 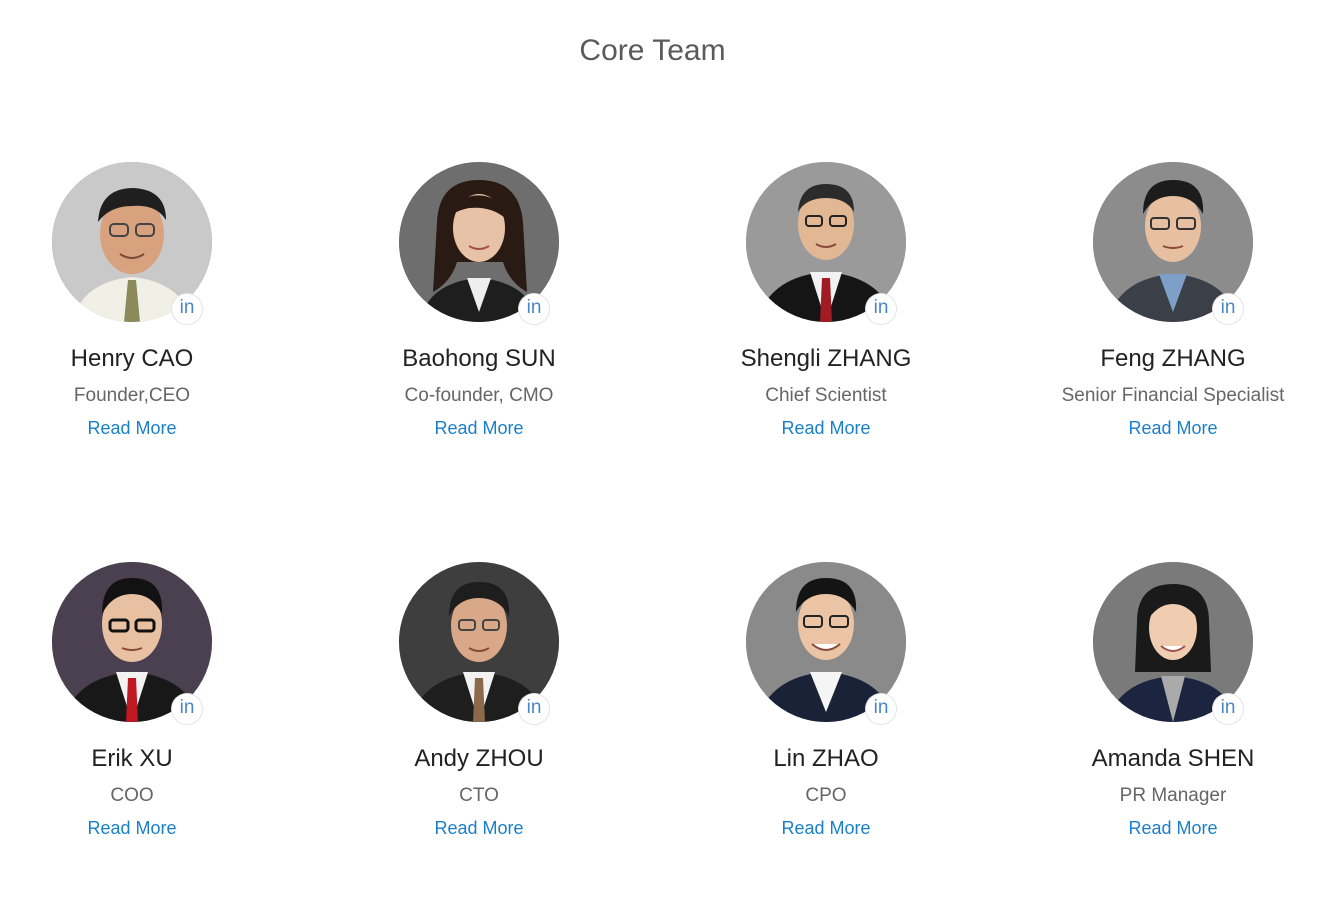 I want to click on team-member-card: in Amanda SHEN PR Manager Read More, so click(x=1165, y=700).